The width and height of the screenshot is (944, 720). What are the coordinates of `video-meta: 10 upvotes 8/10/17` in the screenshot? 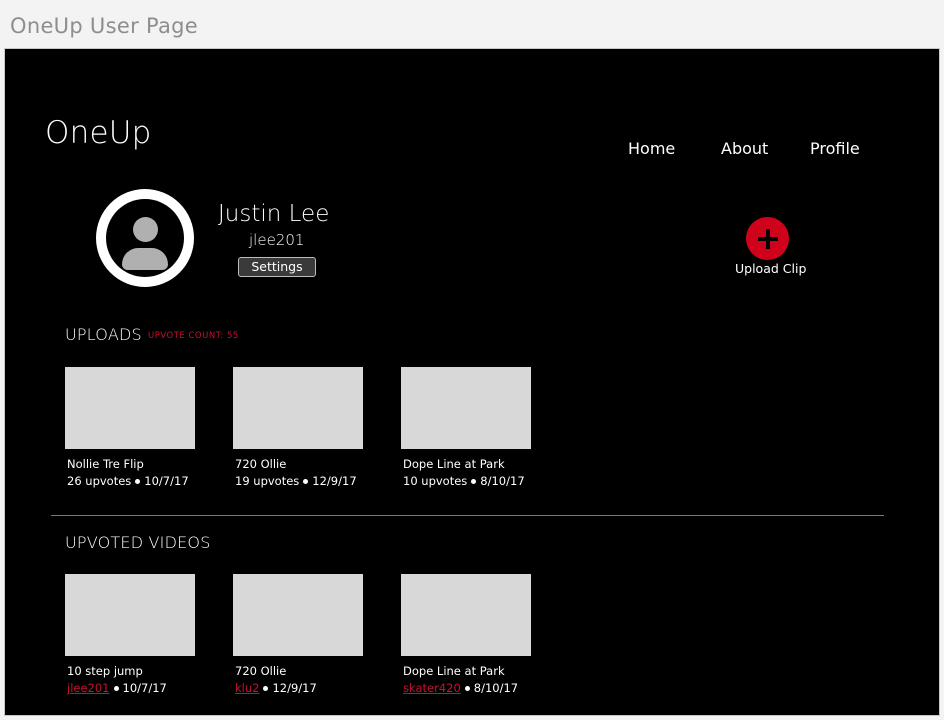 It's located at (472, 481).